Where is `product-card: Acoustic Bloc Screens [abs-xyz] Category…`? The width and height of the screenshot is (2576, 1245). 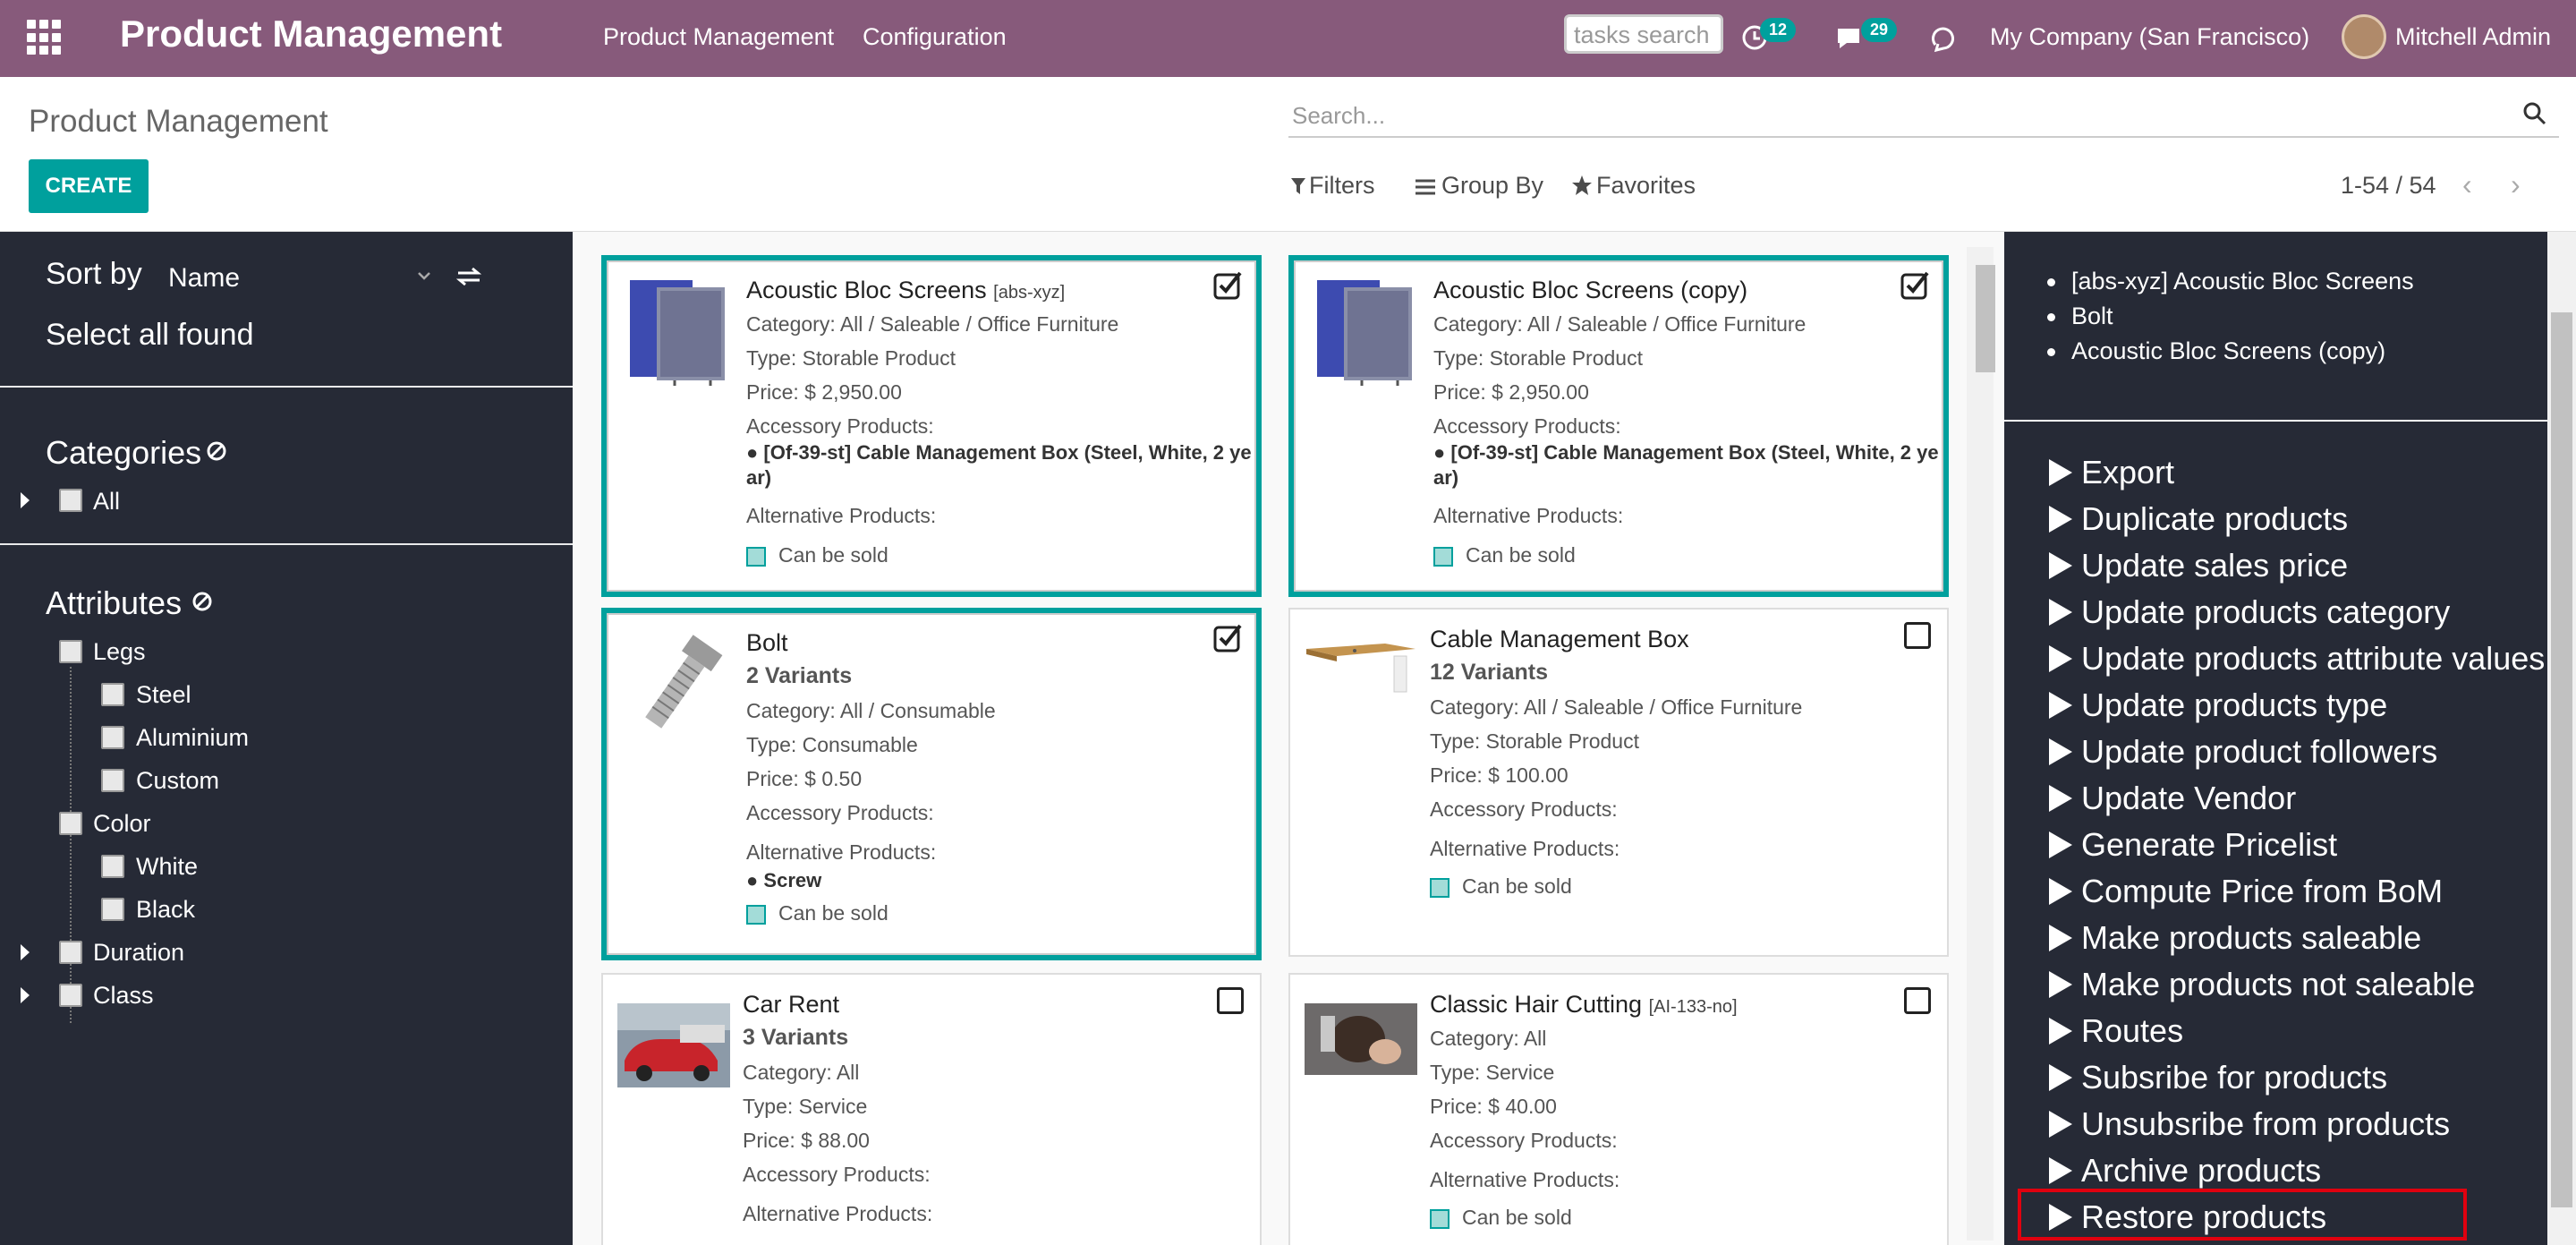 product-card: Acoustic Bloc Screens [abs-xyz] Category… is located at coordinates (931, 426).